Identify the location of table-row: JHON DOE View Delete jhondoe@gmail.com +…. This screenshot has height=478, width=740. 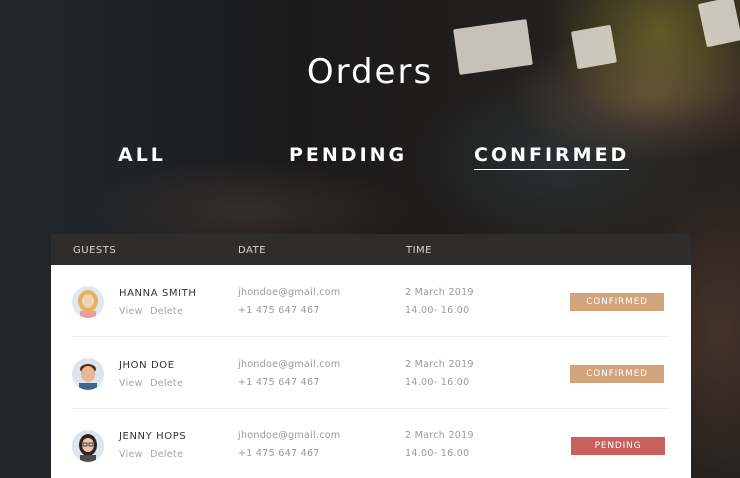
(370, 373).